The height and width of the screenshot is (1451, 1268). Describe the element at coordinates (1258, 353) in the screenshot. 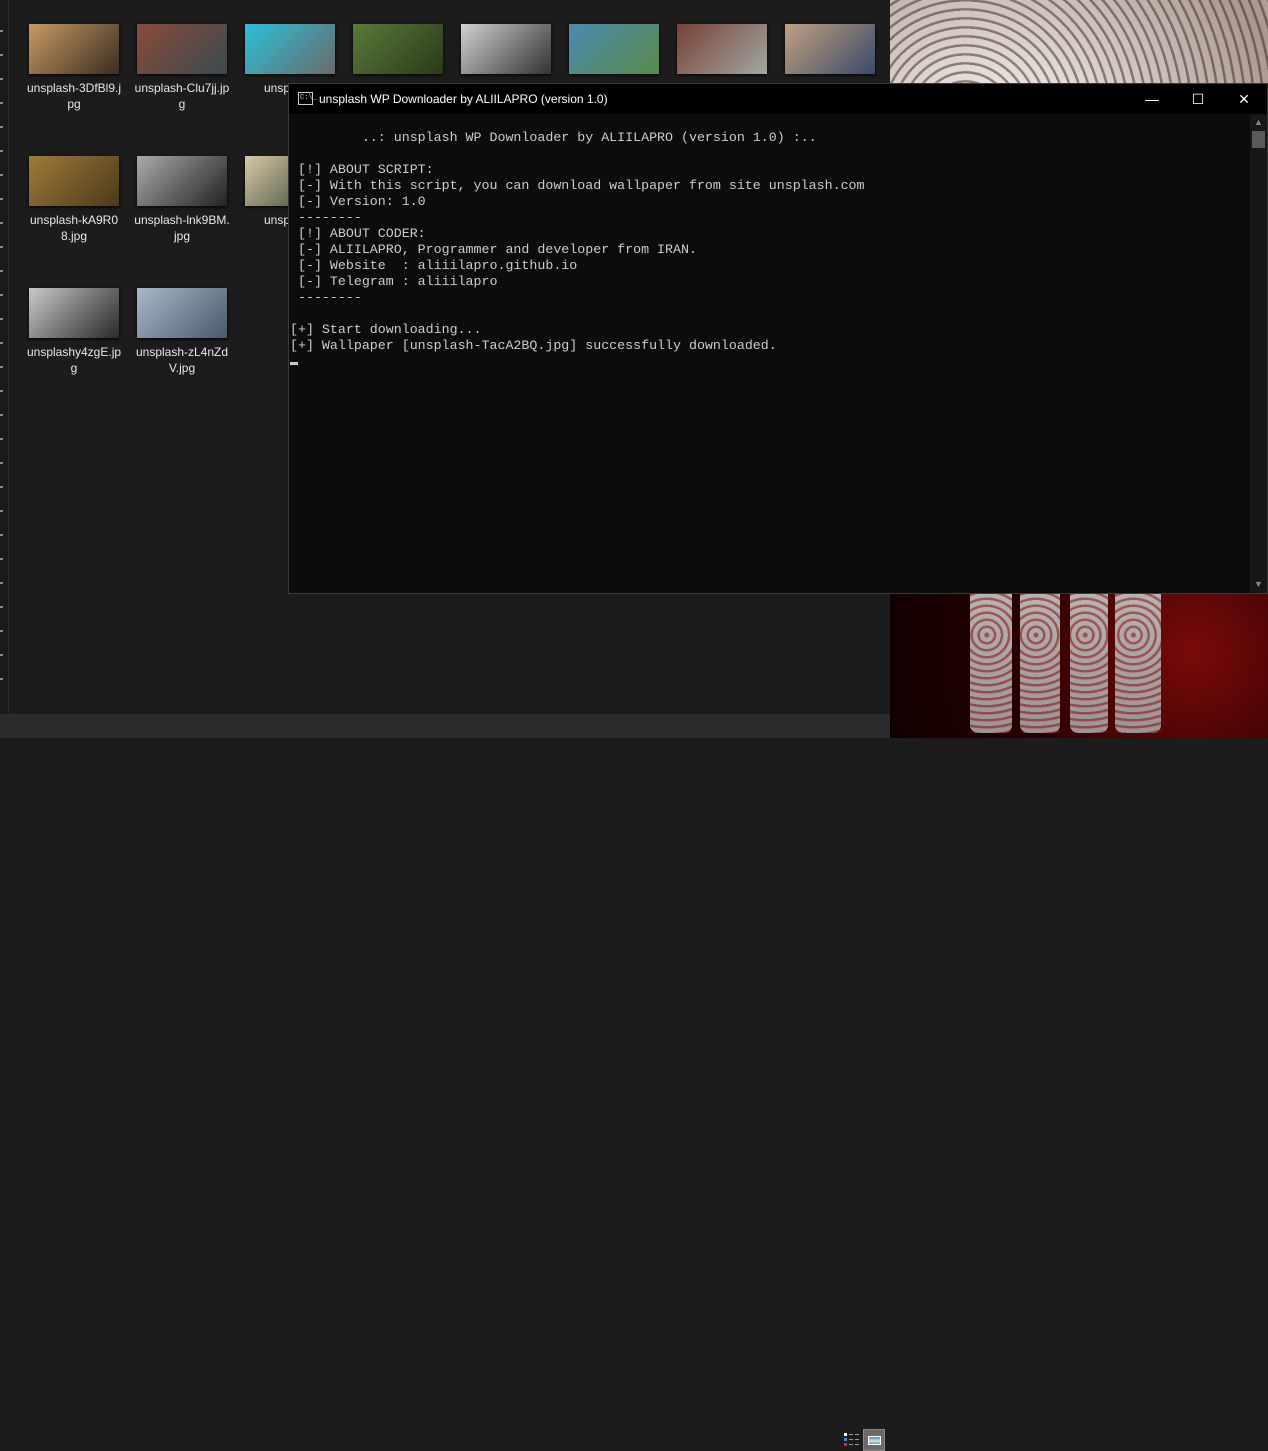

I see `scrollbar: ▲ ▼` at that location.